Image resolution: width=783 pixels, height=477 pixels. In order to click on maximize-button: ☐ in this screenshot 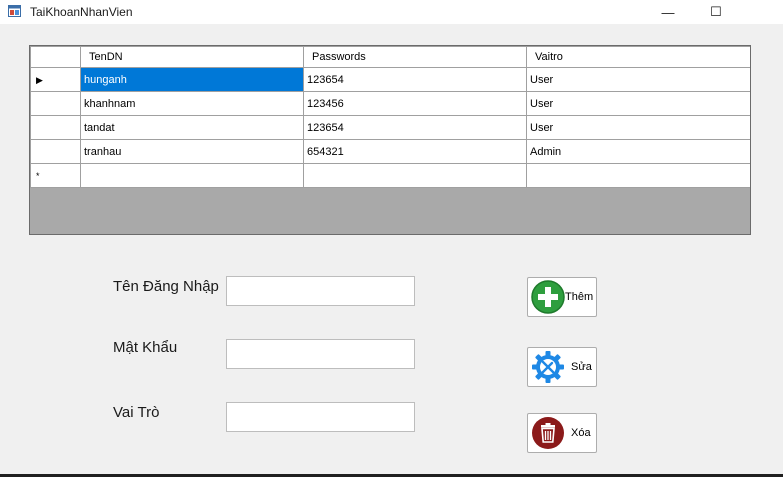, I will do `click(716, 12)`.